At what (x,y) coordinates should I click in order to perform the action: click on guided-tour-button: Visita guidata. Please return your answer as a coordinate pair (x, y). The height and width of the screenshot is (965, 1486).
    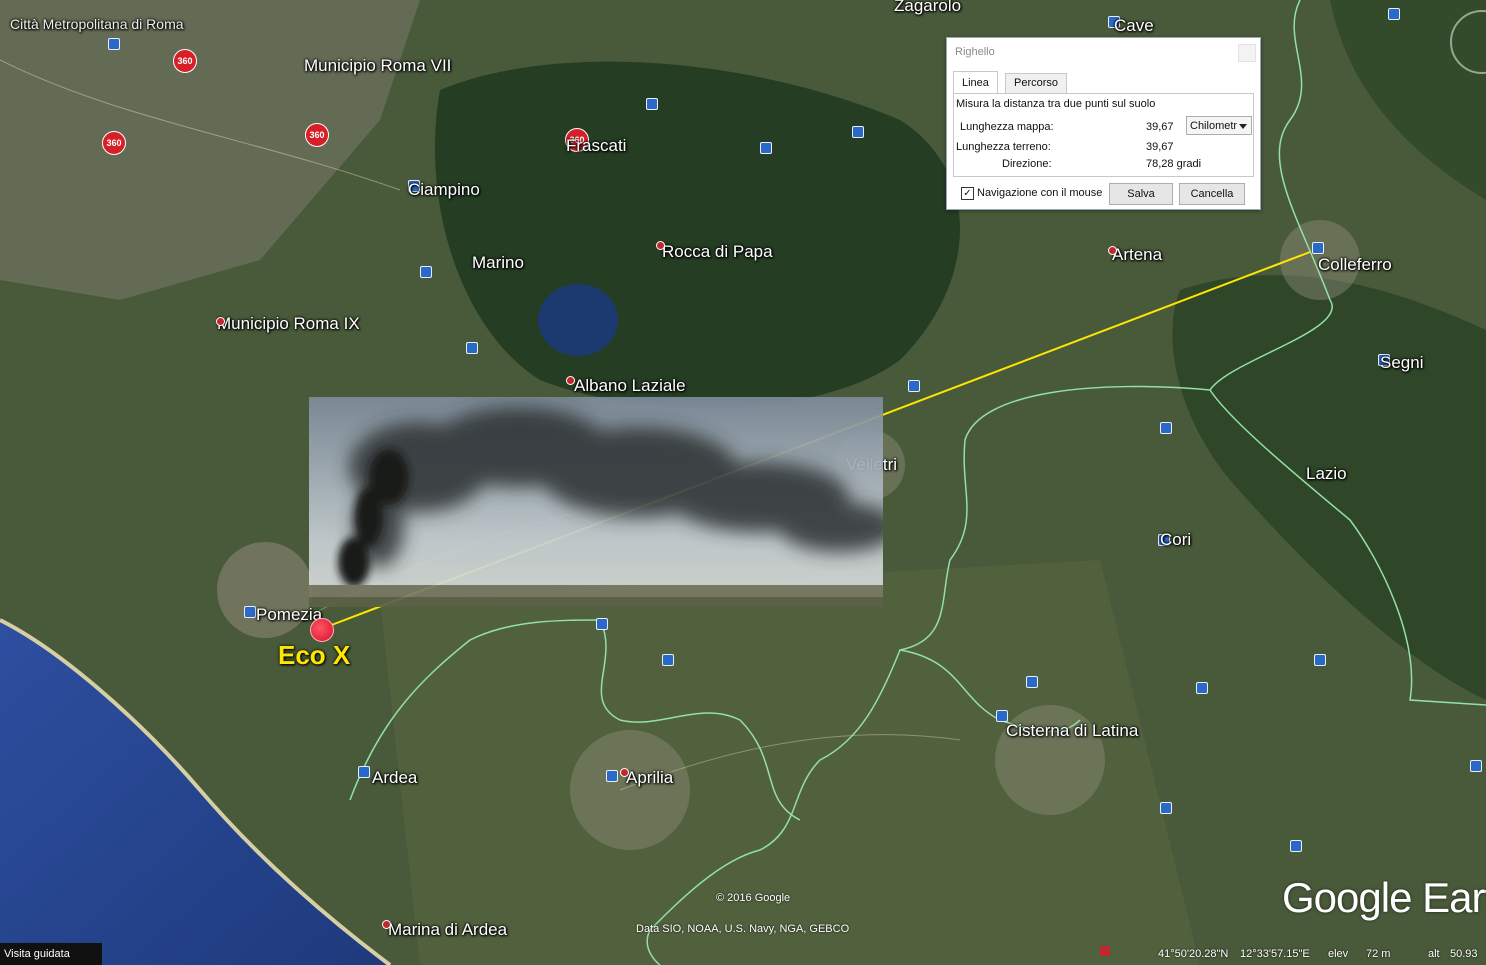
    Looking at the image, I should click on (51, 954).